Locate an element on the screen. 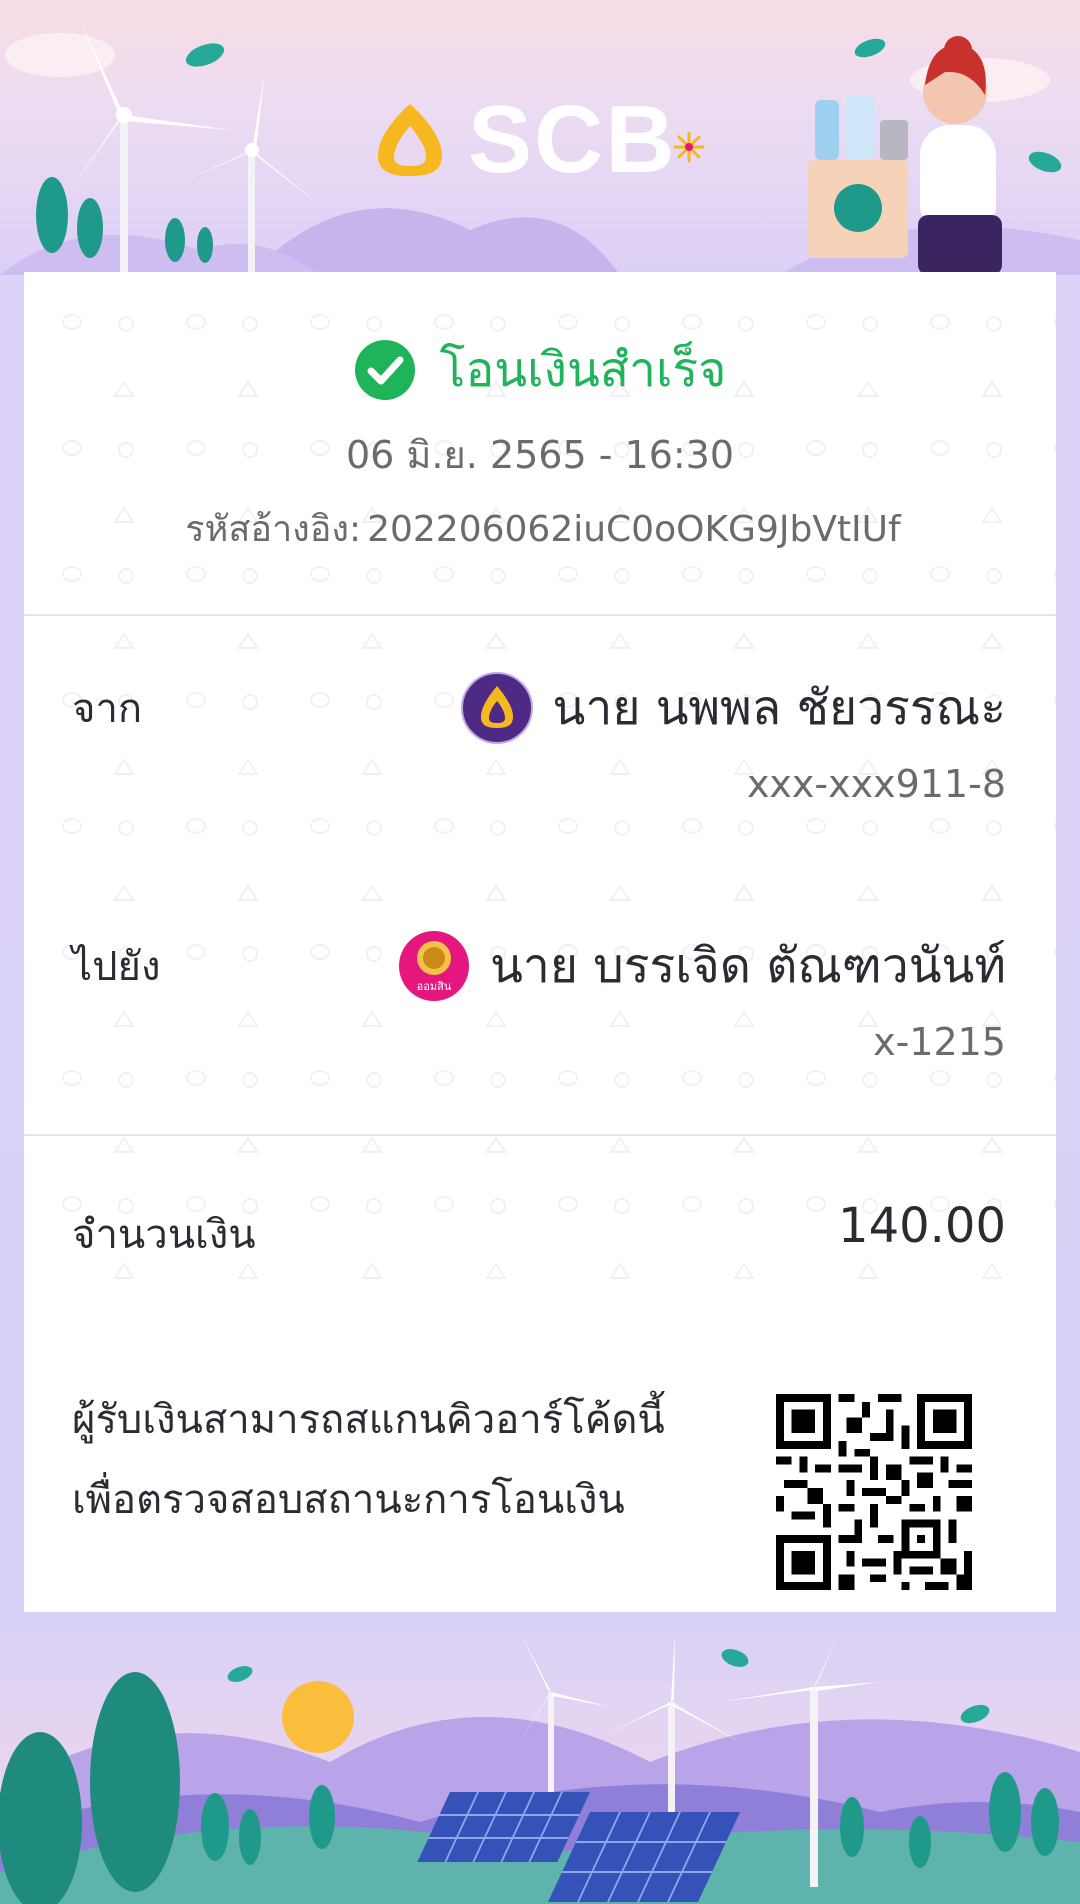 The height and width of the screenshot is (1904, 1080). from-label: จาก is located at coordinates (107, 709).